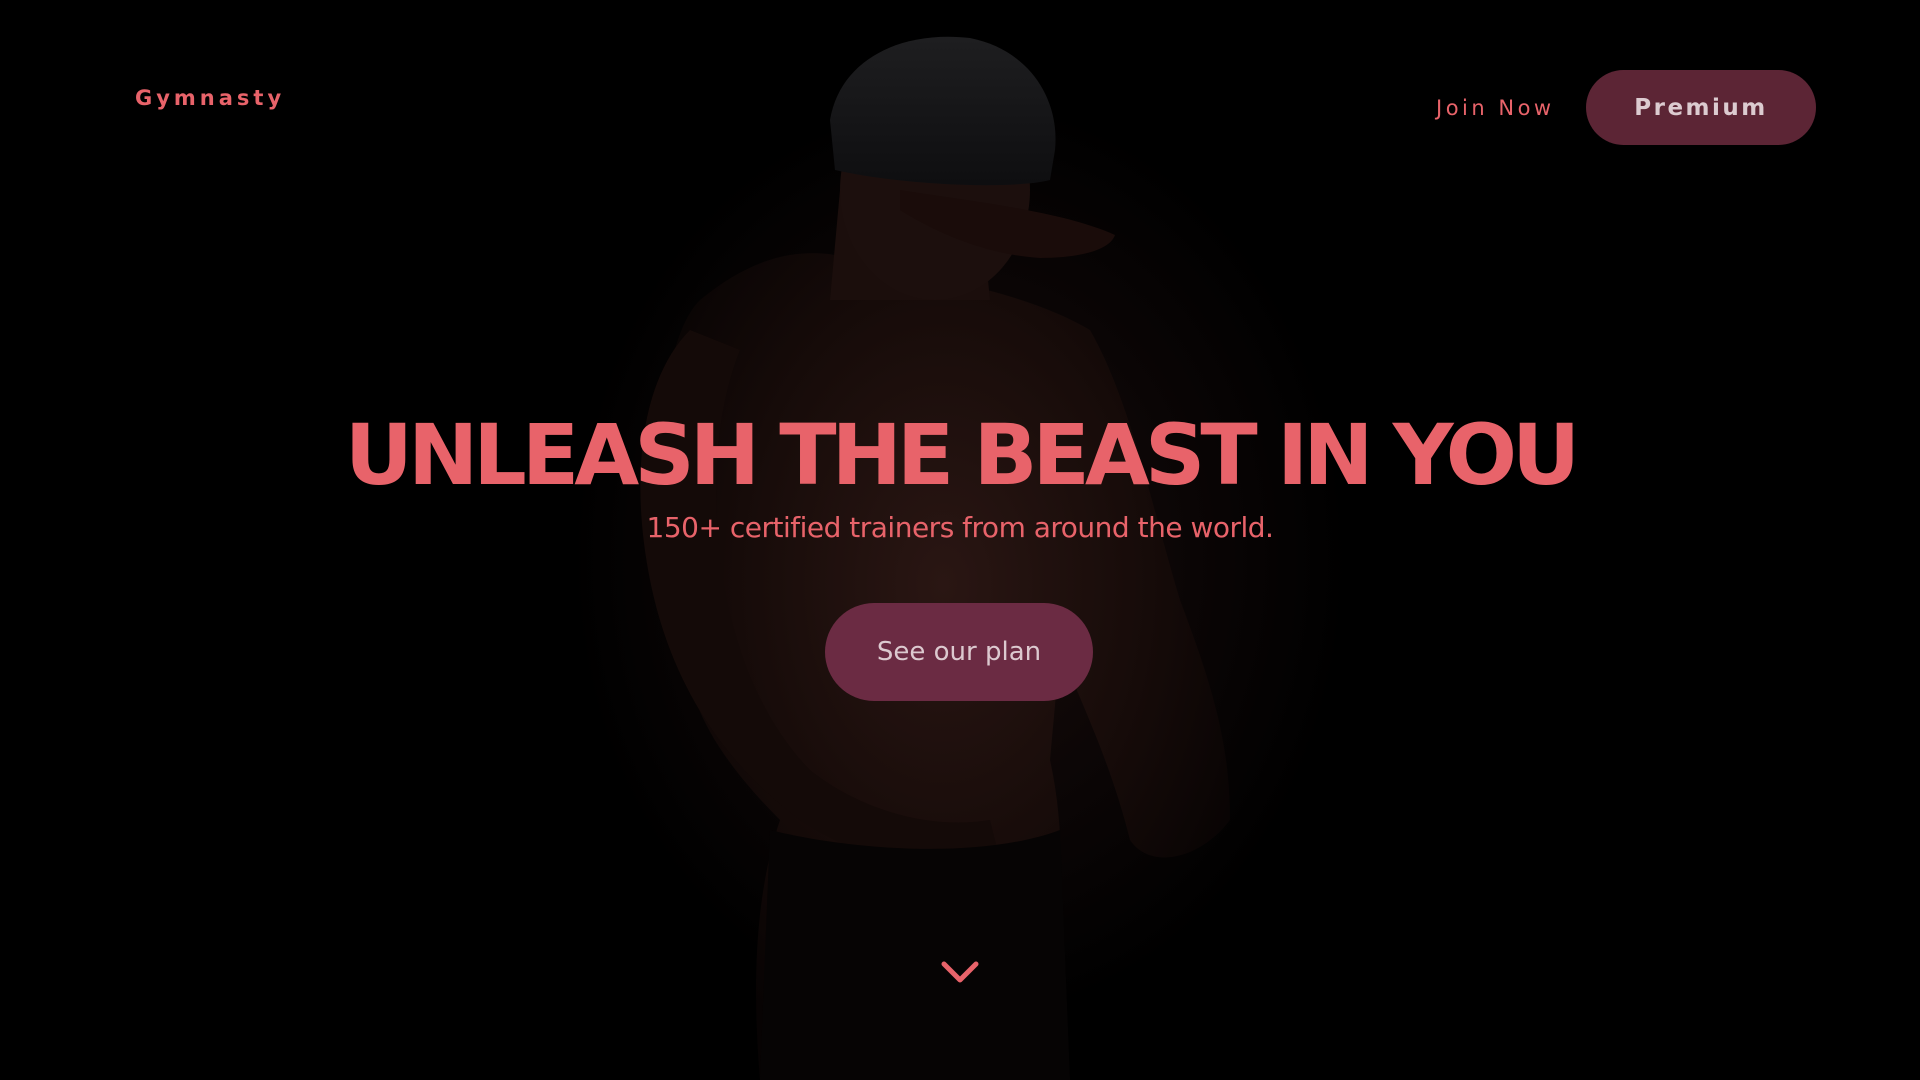  Describe the element at coordinates (960, 971) in the screenshot. I see `chevron-down-icon` at that location.